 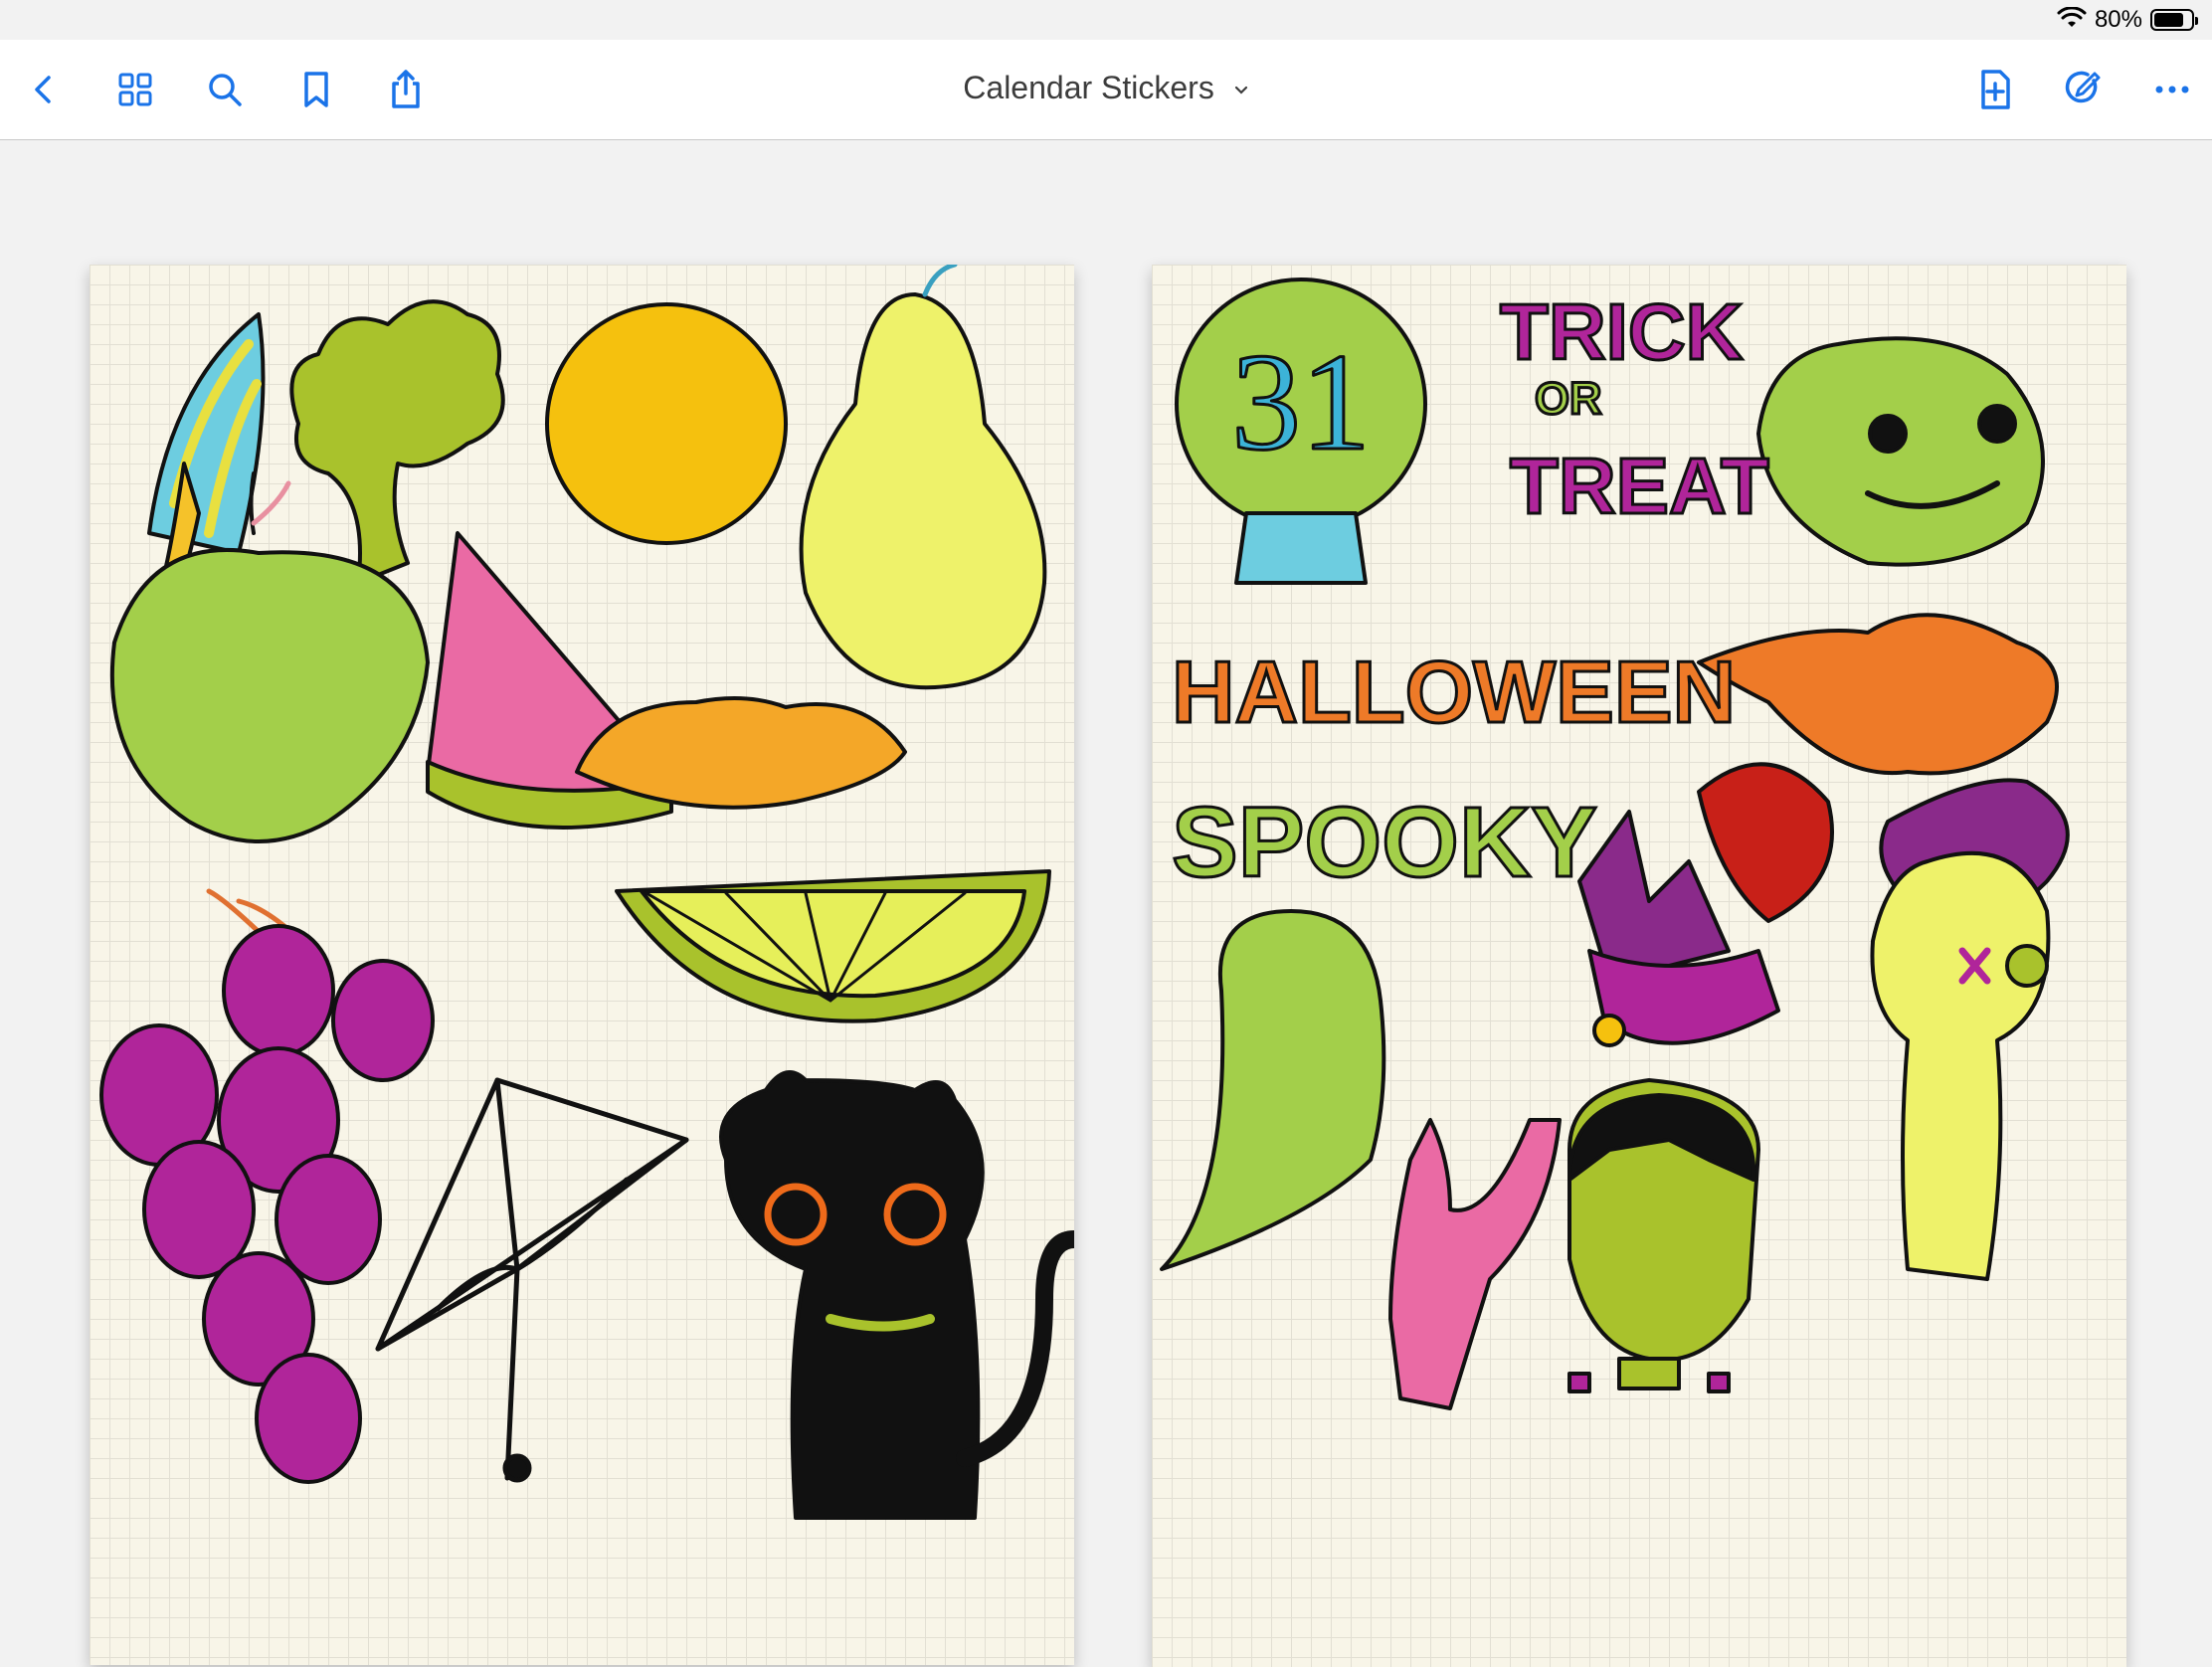 What do you see at coordinates (397, 442) in the screenshot?
I see `broccoli-sticker` at bounding box center [397, 442].